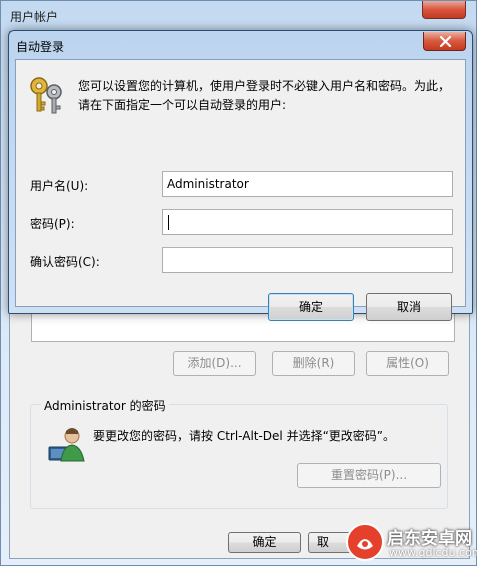  Describe the element at coordinates (307, 184) in the screenshot. I see `username-field: Administrator` at that location.